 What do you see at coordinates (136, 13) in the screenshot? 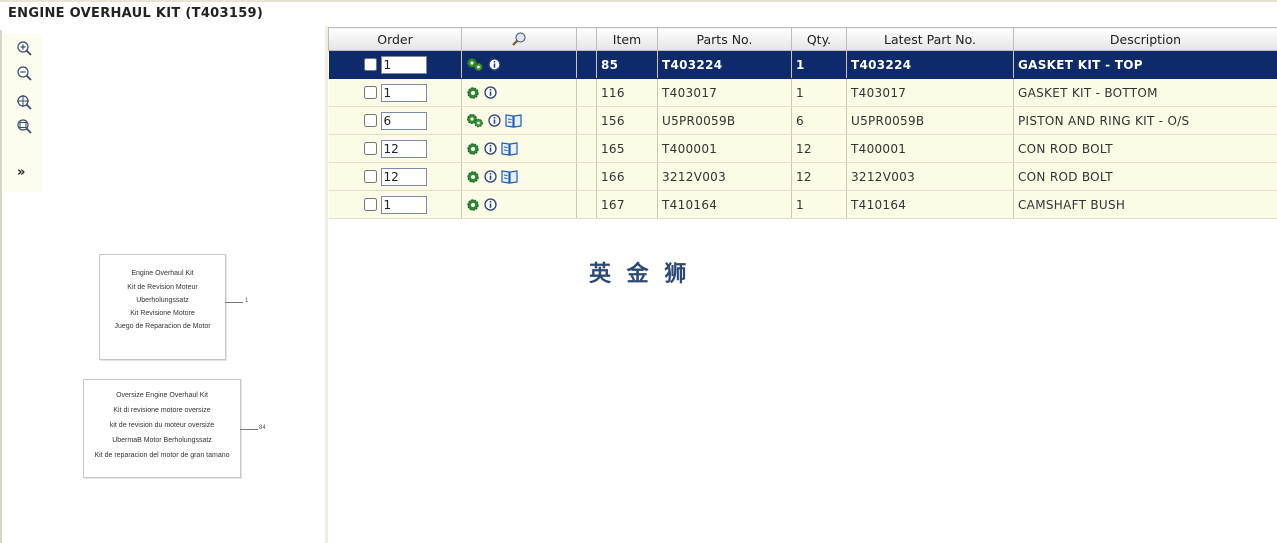
I see `page-title: ENGINE OVERHAUL KIT (T403159)` at bounding box center [136, 13].